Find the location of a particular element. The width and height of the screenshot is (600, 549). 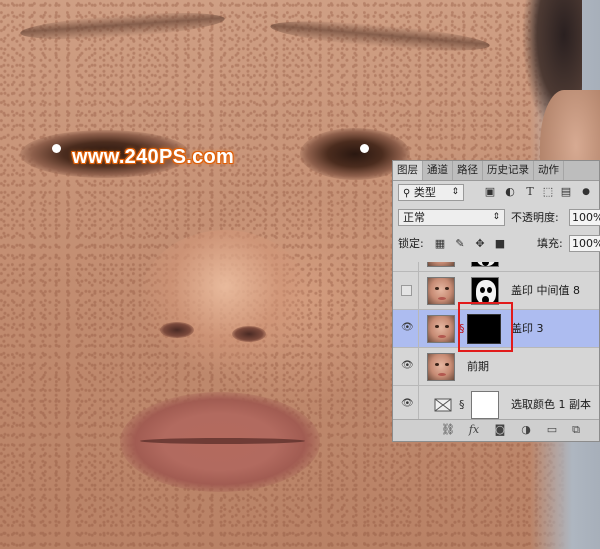

watermark: www.240PS.com is located at coordinates (153, 157).